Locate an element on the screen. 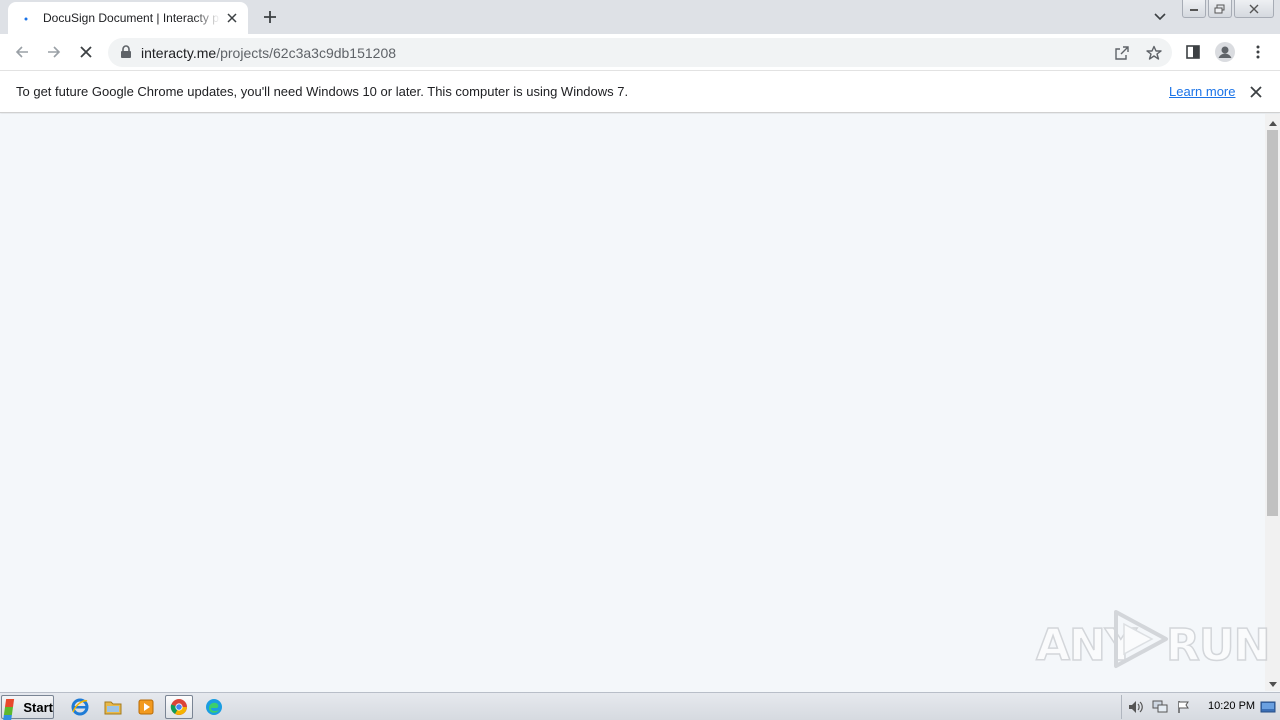 Image resolution: width=1280 pixels, height=720 pixels. bookmark-star-icon is located at coordinates (1154, 53).